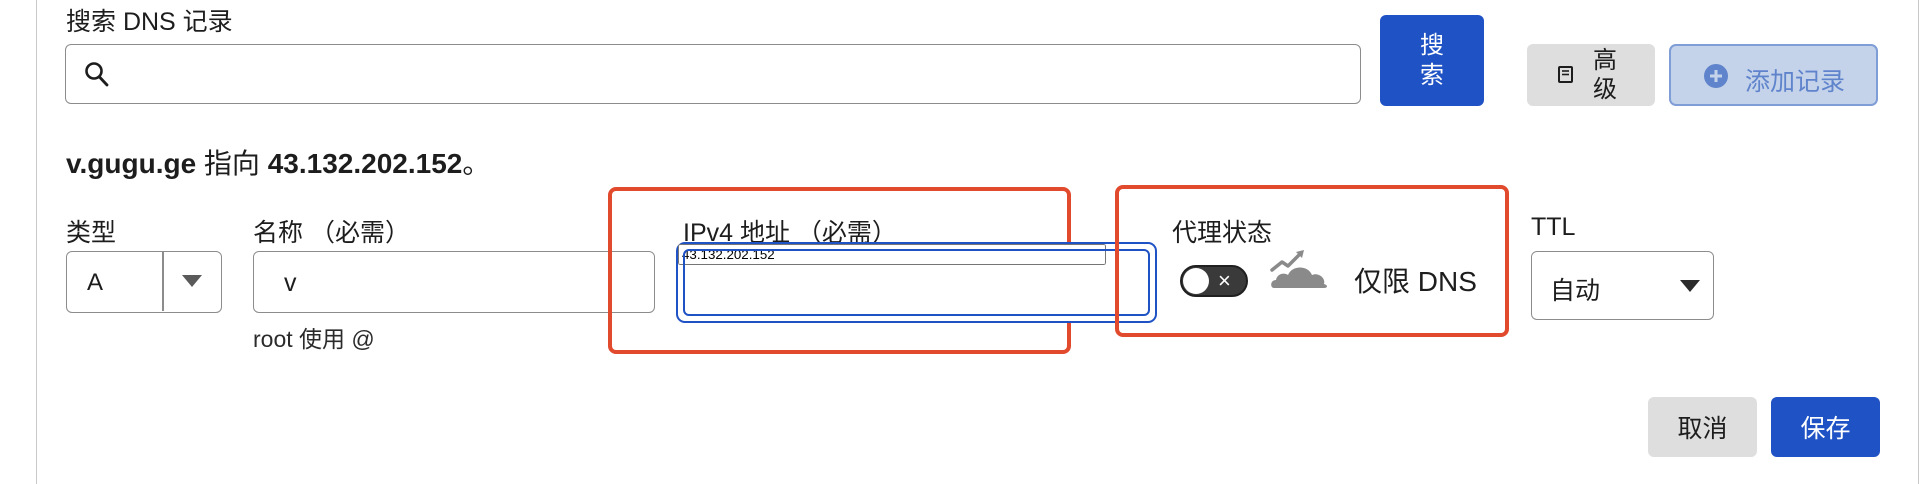 The height and width of the screenshot is (484, 1920). What do you see at coordinates (1591, 75) in the screenshot?
I see `advanced-button: 高级` at bounding box center [1591, 75].